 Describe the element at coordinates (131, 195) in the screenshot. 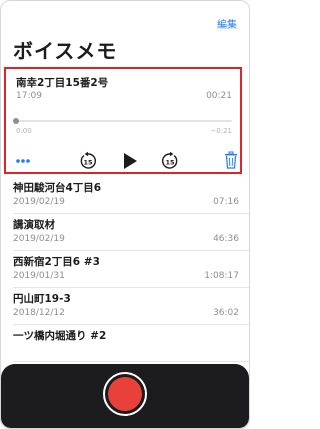

I see `recording-row: 神田駿河台4丁目6 2019/02/19 07:16` at that location.